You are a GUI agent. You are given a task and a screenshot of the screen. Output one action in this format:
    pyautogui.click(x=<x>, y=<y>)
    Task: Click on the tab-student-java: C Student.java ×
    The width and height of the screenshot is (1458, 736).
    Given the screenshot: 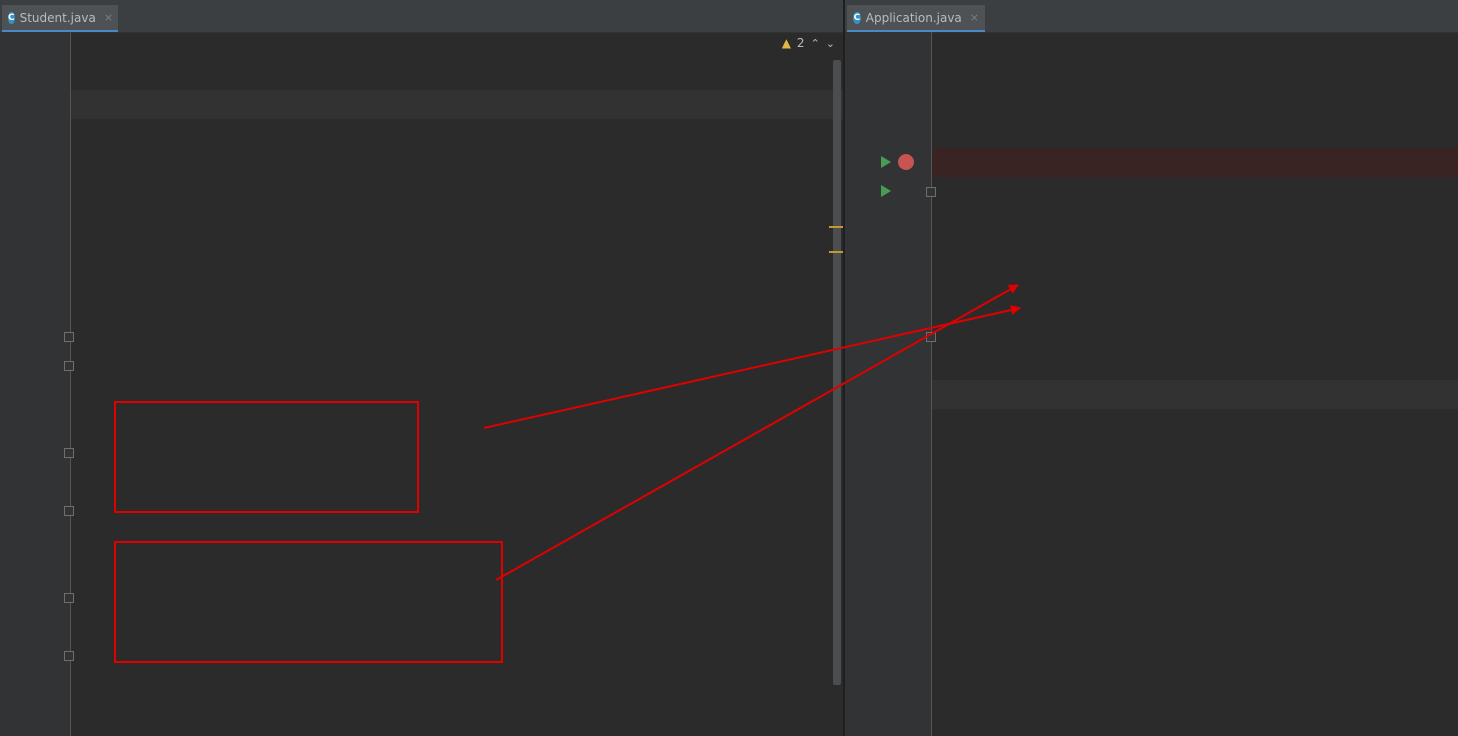 What is the action you would take?
    pyautogui.click(x=60, y=18)
    